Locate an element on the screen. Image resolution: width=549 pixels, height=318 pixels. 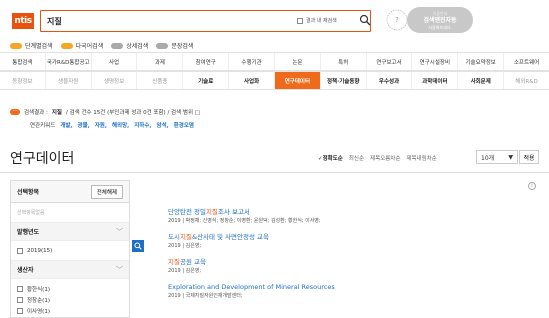
tab-item: 신품종 is located at coordinates (159, 80).